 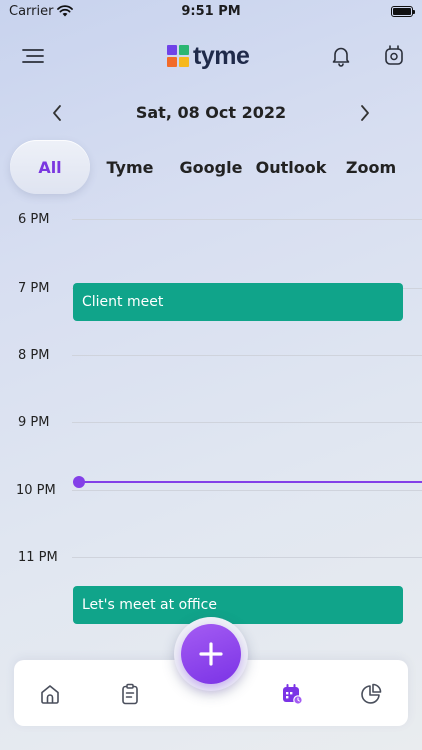 I want to click on nav-reports, so click(x=371, y=694).